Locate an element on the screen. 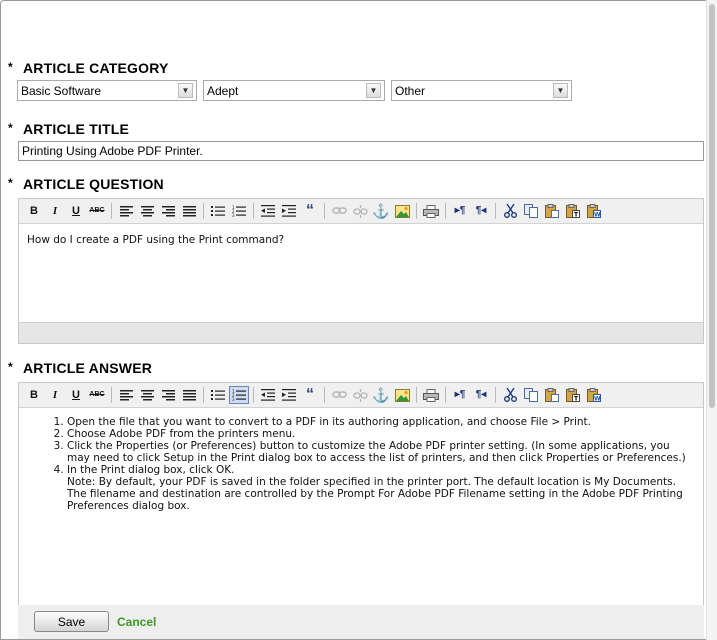  category-label: * ARTICLE CATEGORY is located at coordinates (88, 68).